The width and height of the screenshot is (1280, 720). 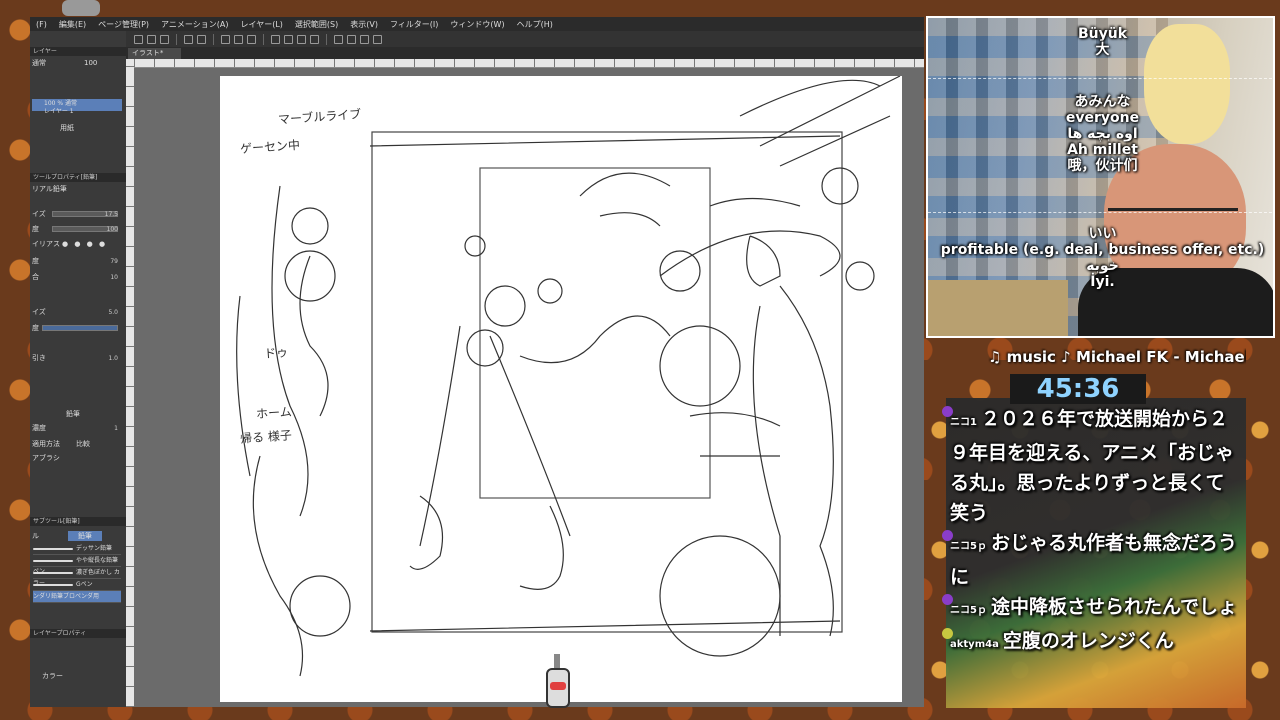 What do you see at coordinates (77, 577) in the screenshot?
I see `brush-item: 濃ぎ色ぼかし カラー` at bounding box center [77, 577].